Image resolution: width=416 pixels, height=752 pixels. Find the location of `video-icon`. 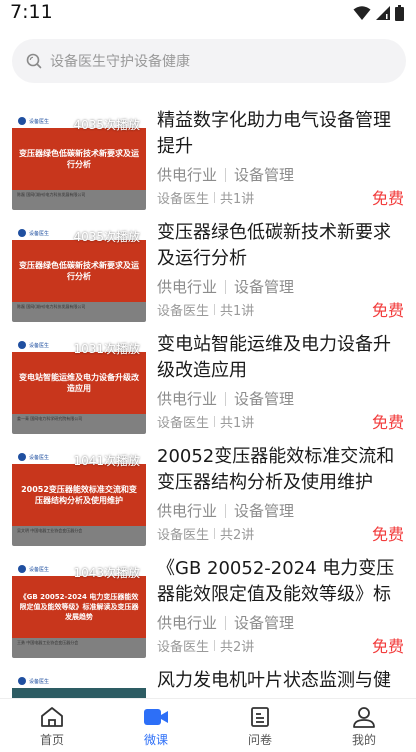

video-icon is located at coordinates (156, 717).